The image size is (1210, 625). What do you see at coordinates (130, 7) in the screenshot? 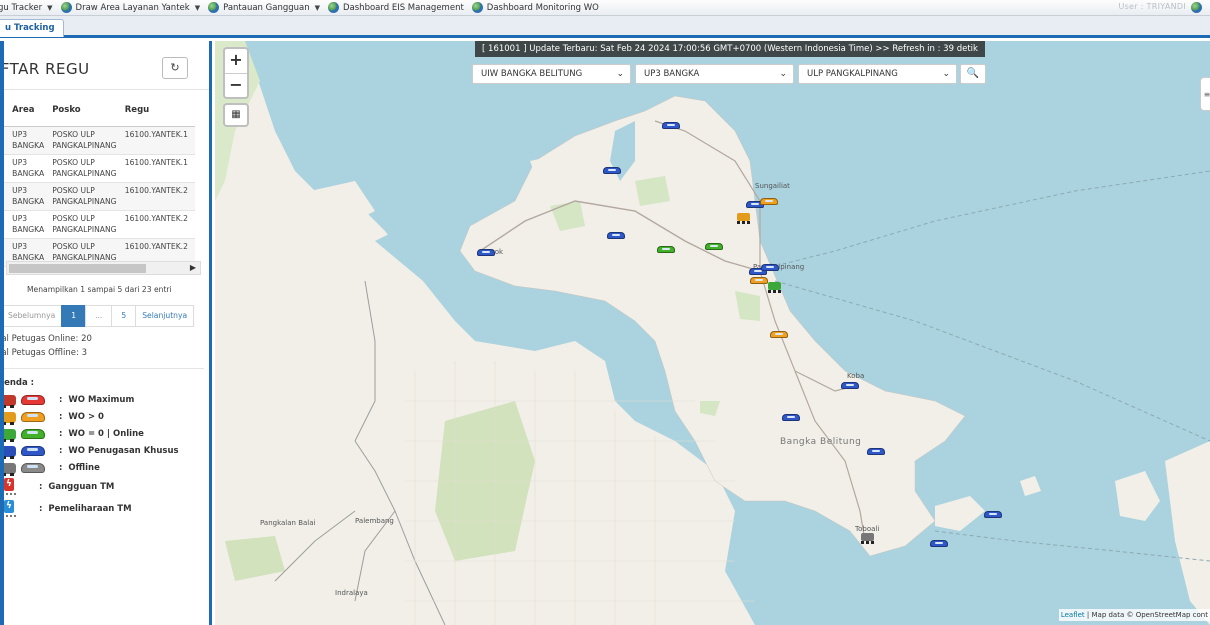
I see `menu-draw-area: Draw Area Layanan Yantek ▼` at bounding box center [130, 7].